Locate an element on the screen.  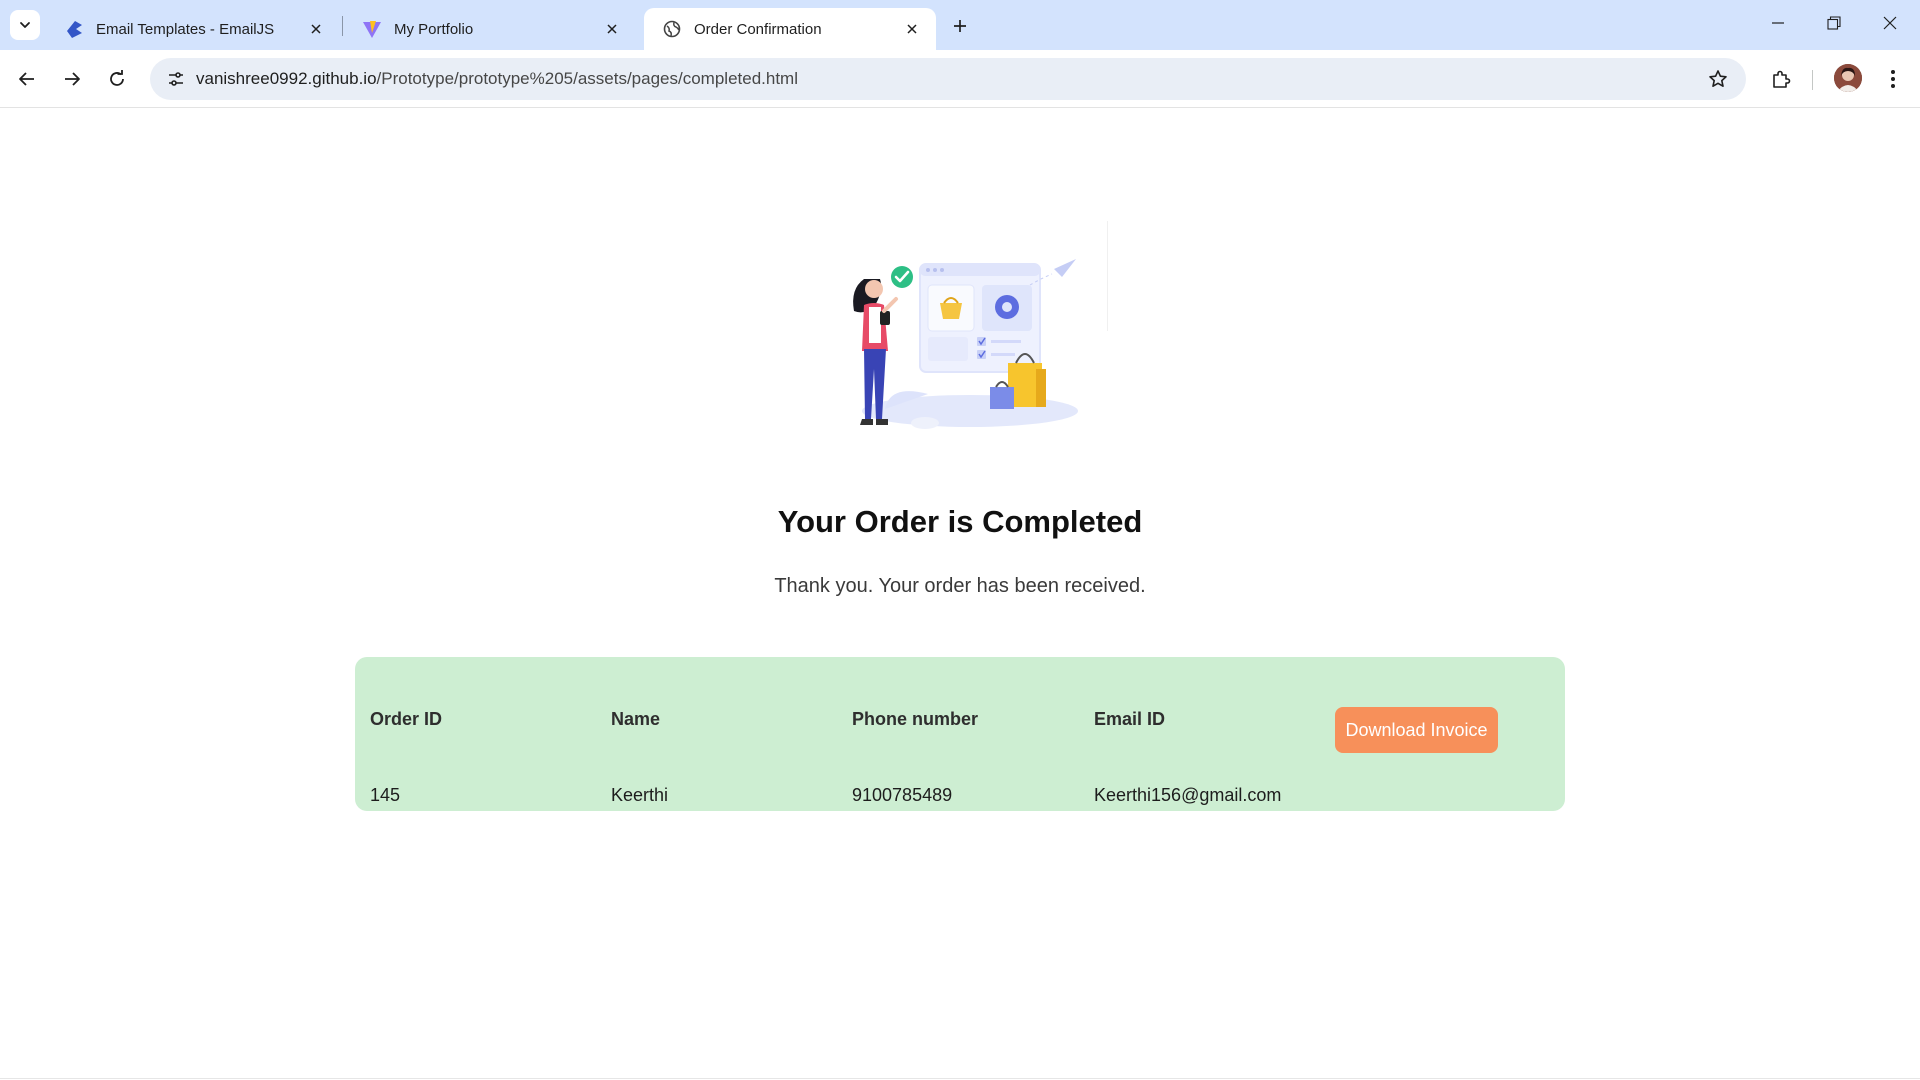
reload-icon is located at coordinates (117, 78).